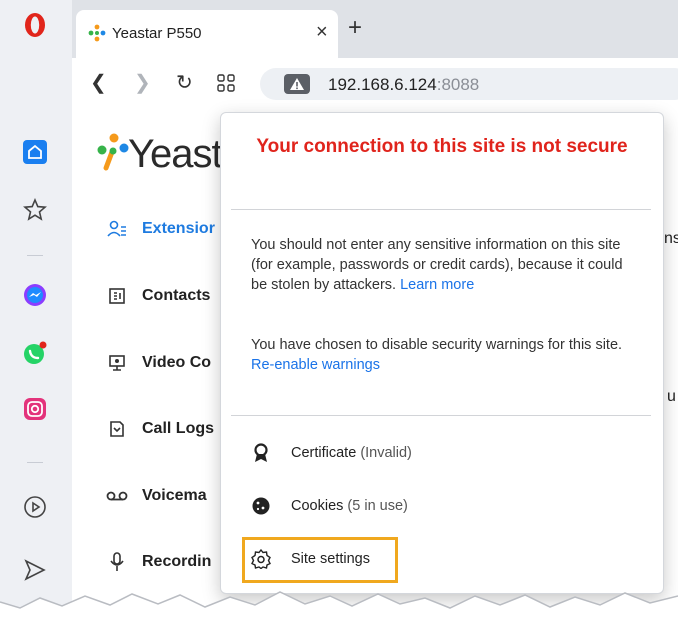 The image size is (678, 633). I want to click on nav-video-conference: Video Co, so click(158, 363).